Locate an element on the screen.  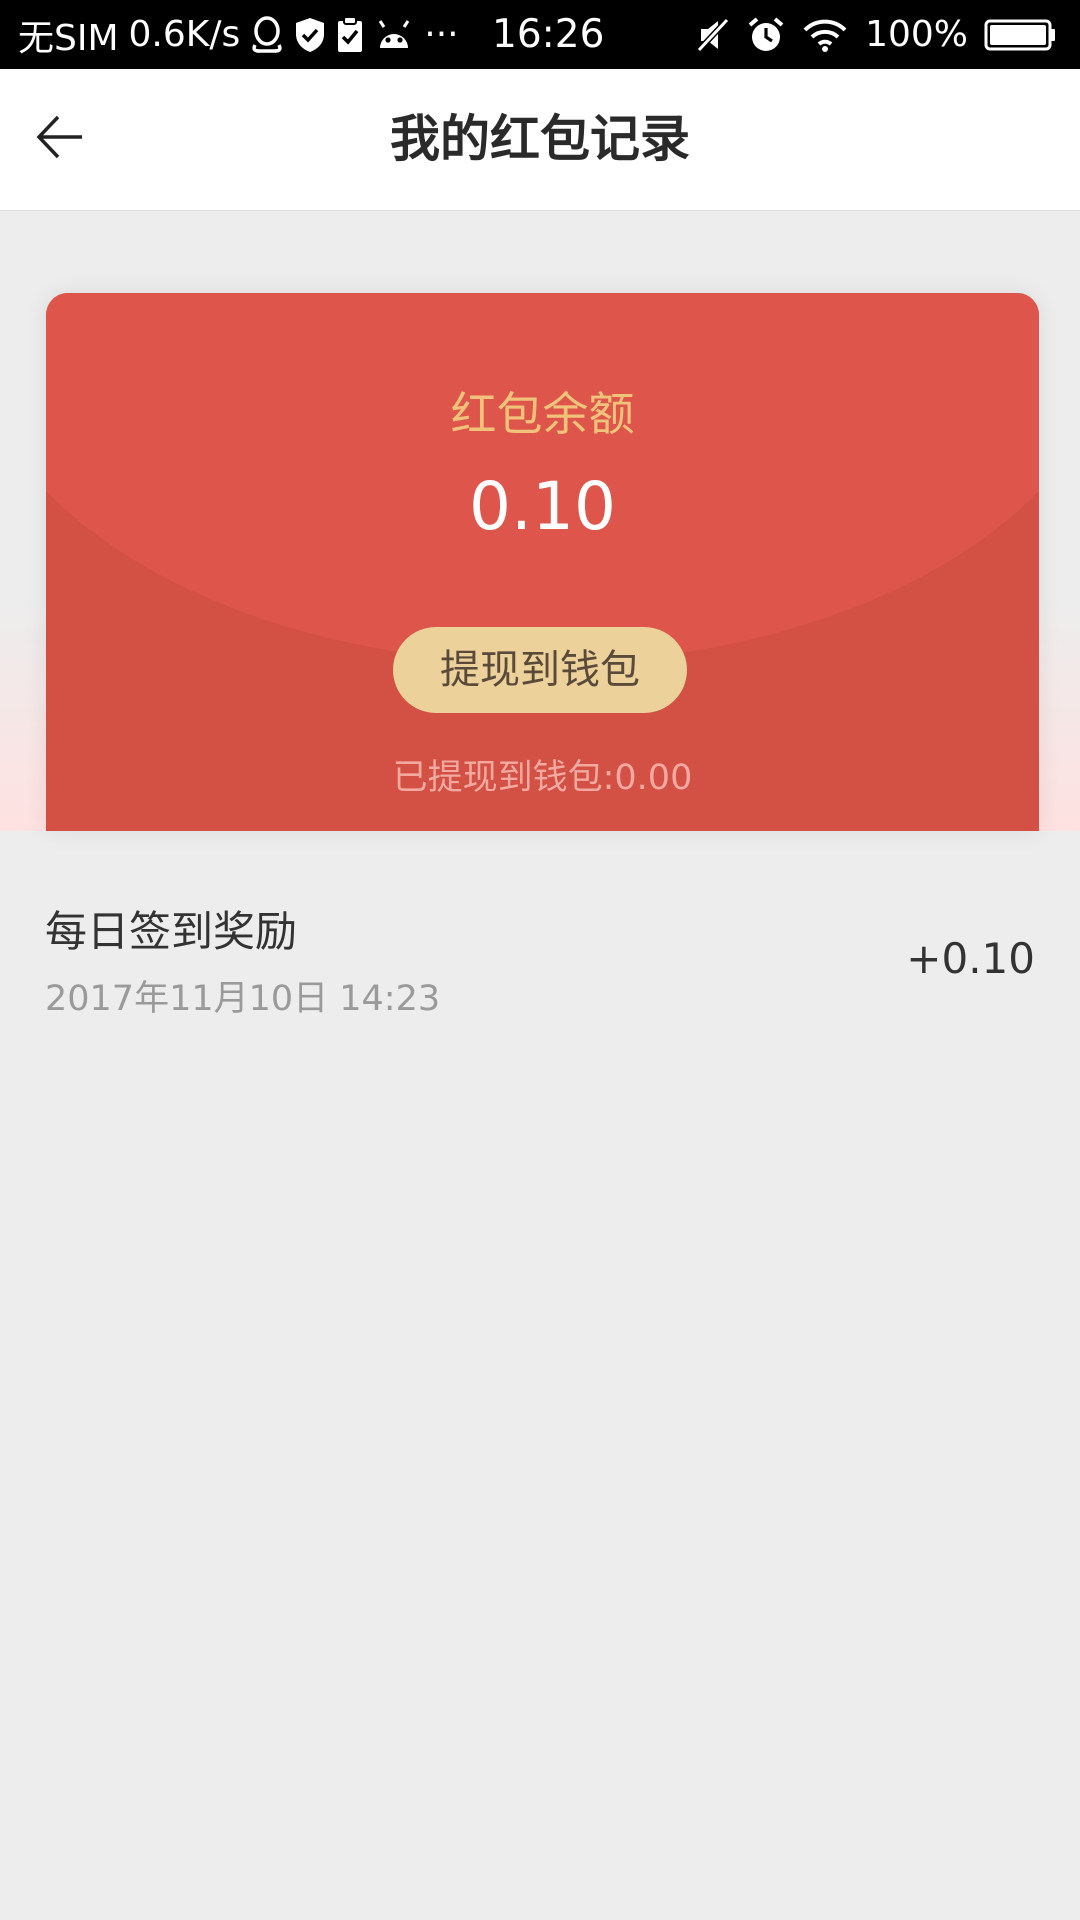
withdrawn-amount: 已提现到钱包:0.00 is located at coordinates (542, 778).